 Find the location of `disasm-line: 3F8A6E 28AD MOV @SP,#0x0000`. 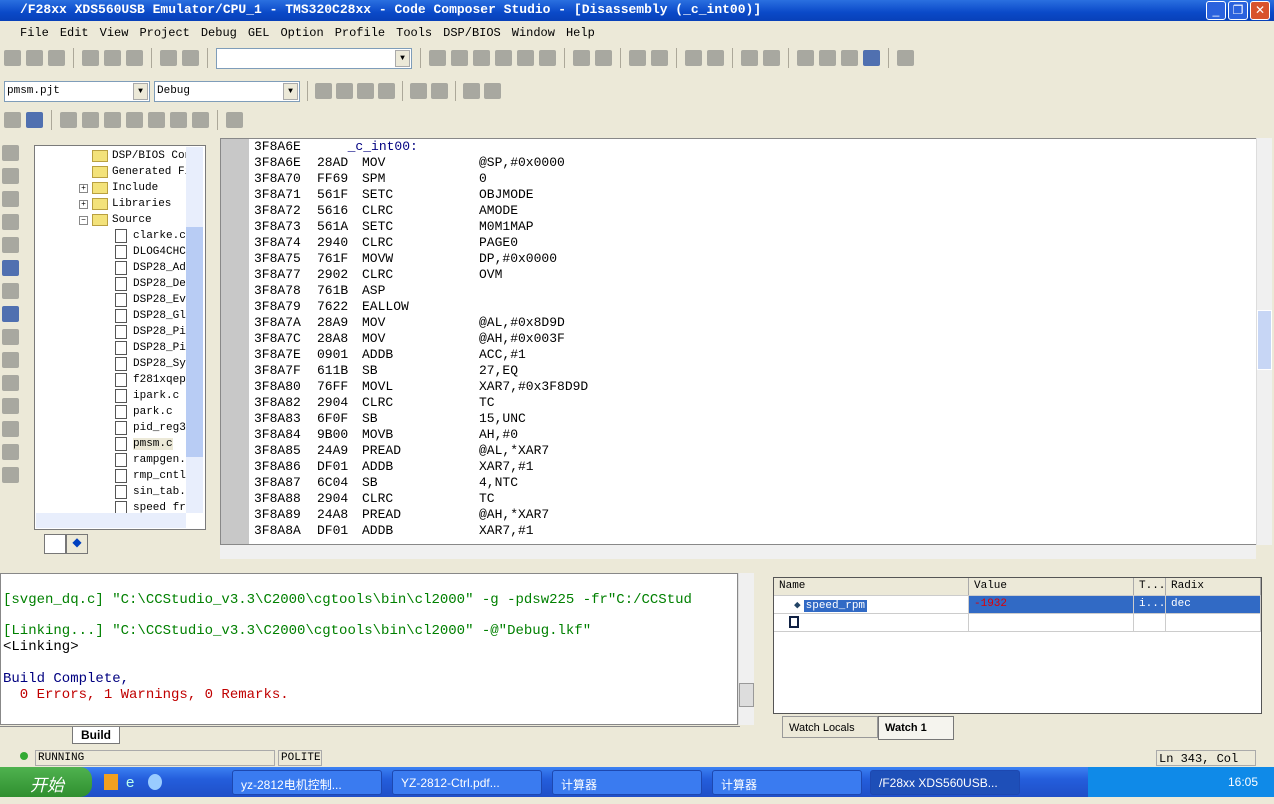

disasm-line: 3F8A6E 28AD MOV @SP,#0x0000 is located at coordinates (466, 163).